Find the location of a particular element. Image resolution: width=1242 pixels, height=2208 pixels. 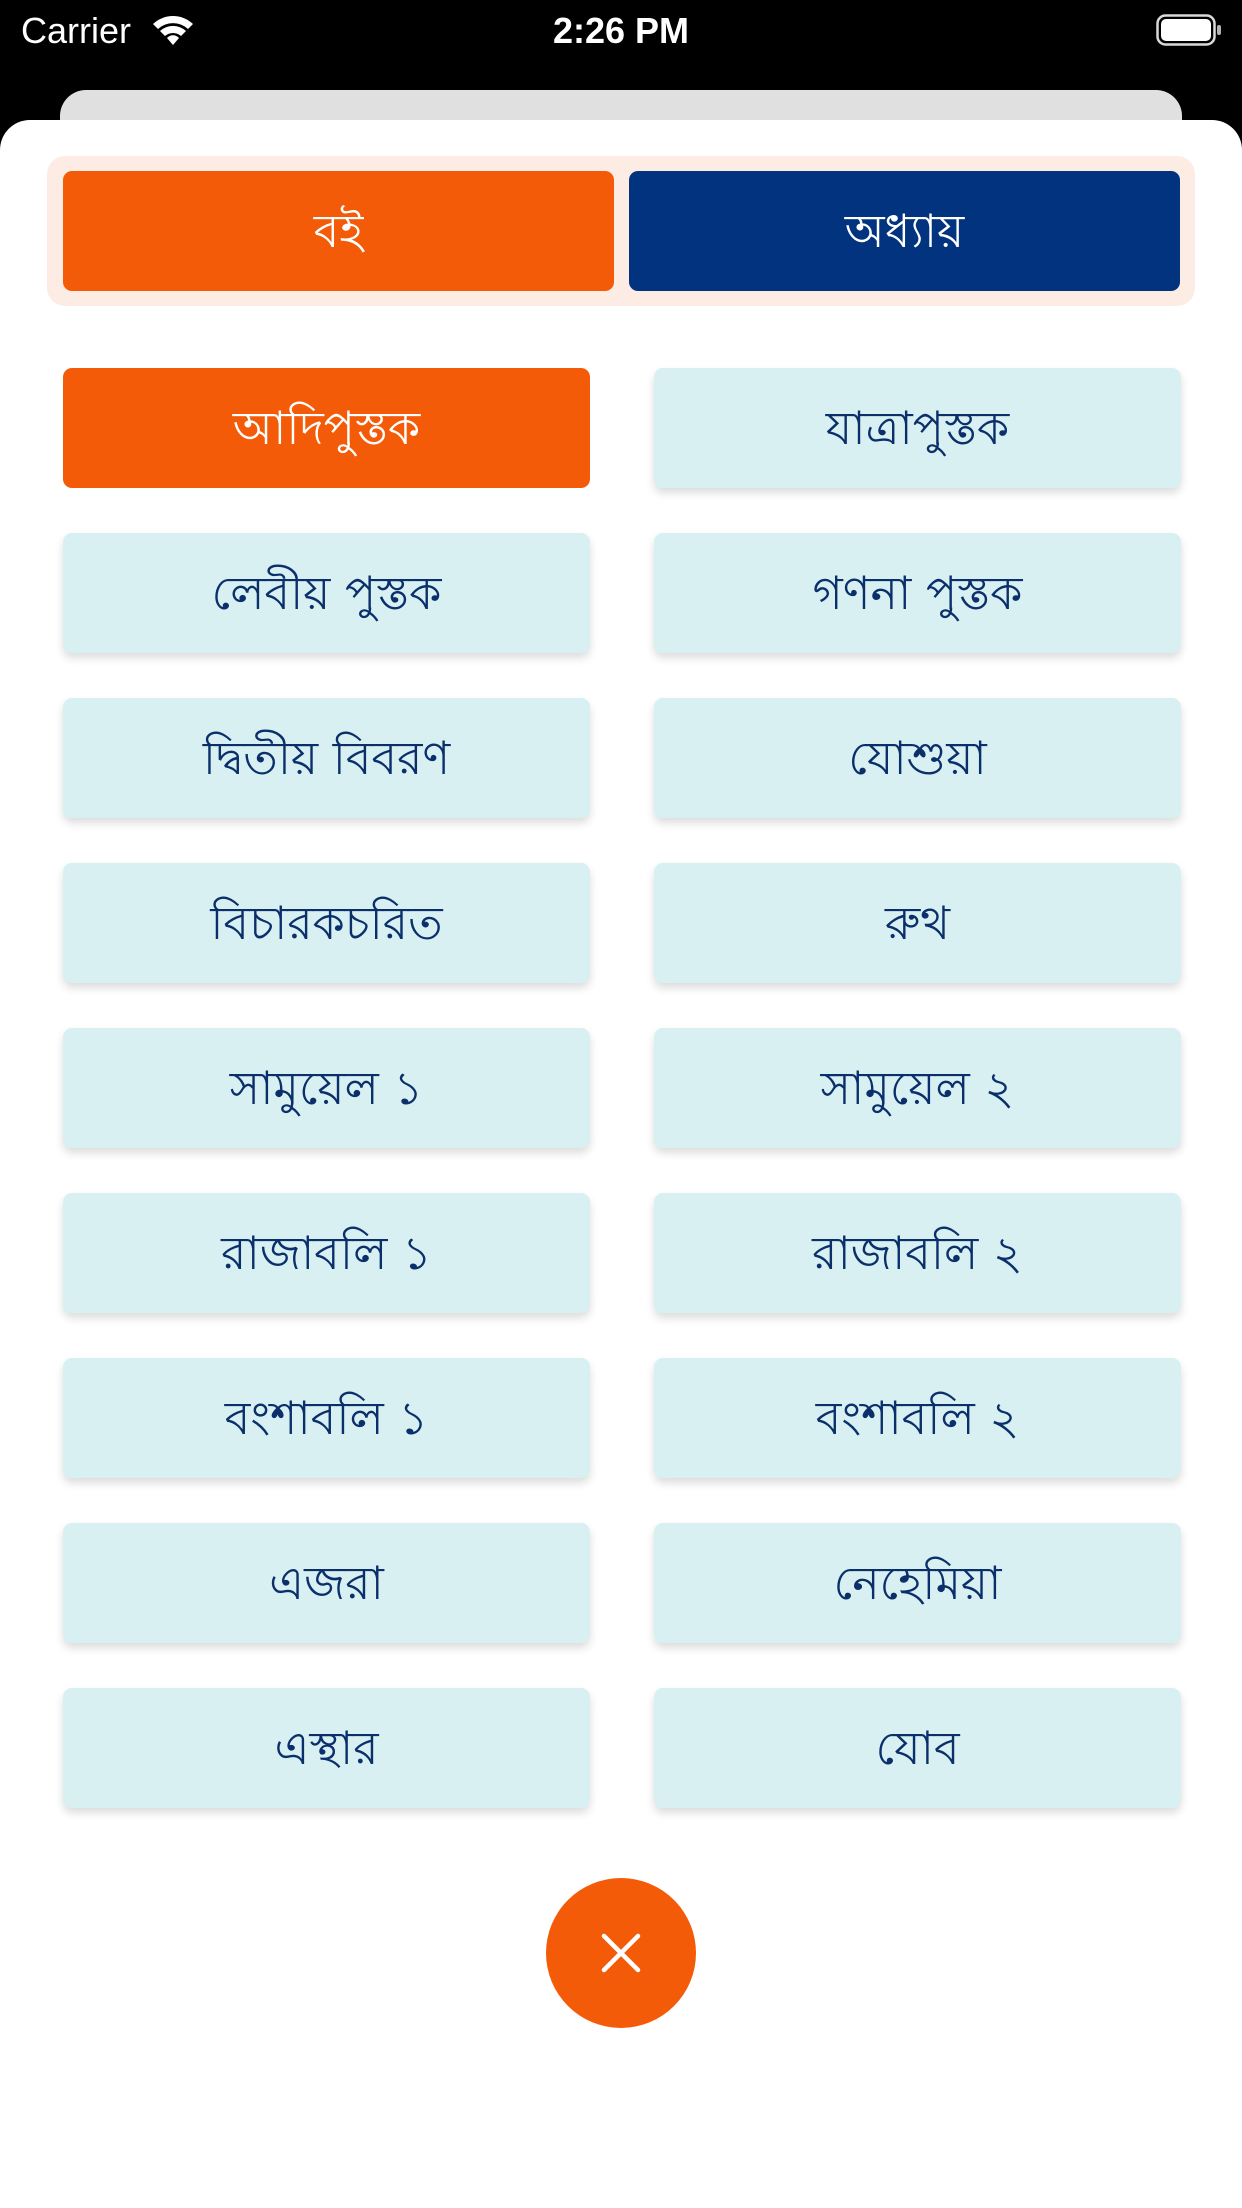

book-chapter-segmented-control: বই অধ্যায় is located at coordinates (621, 231).